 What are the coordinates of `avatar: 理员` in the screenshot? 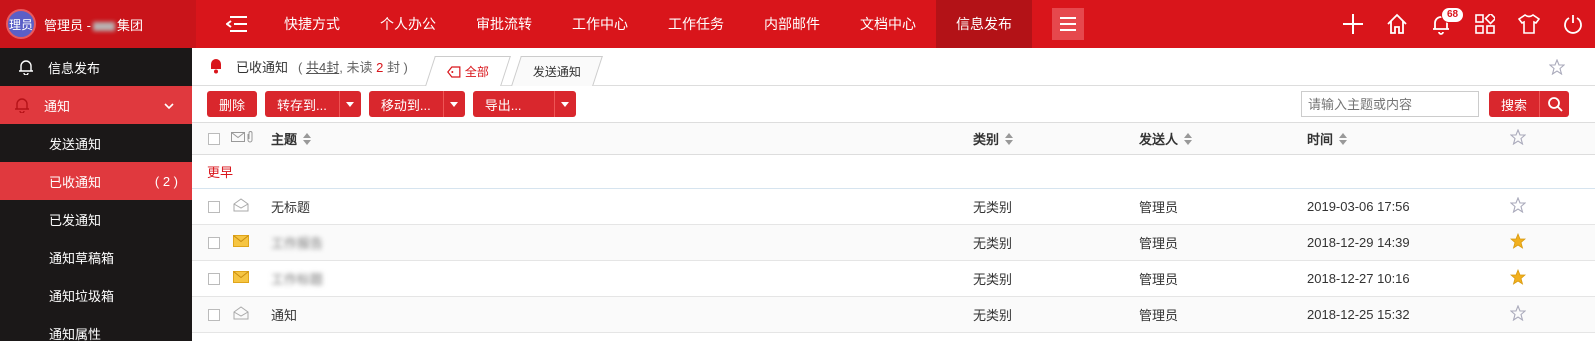 It's located at (21, 24).